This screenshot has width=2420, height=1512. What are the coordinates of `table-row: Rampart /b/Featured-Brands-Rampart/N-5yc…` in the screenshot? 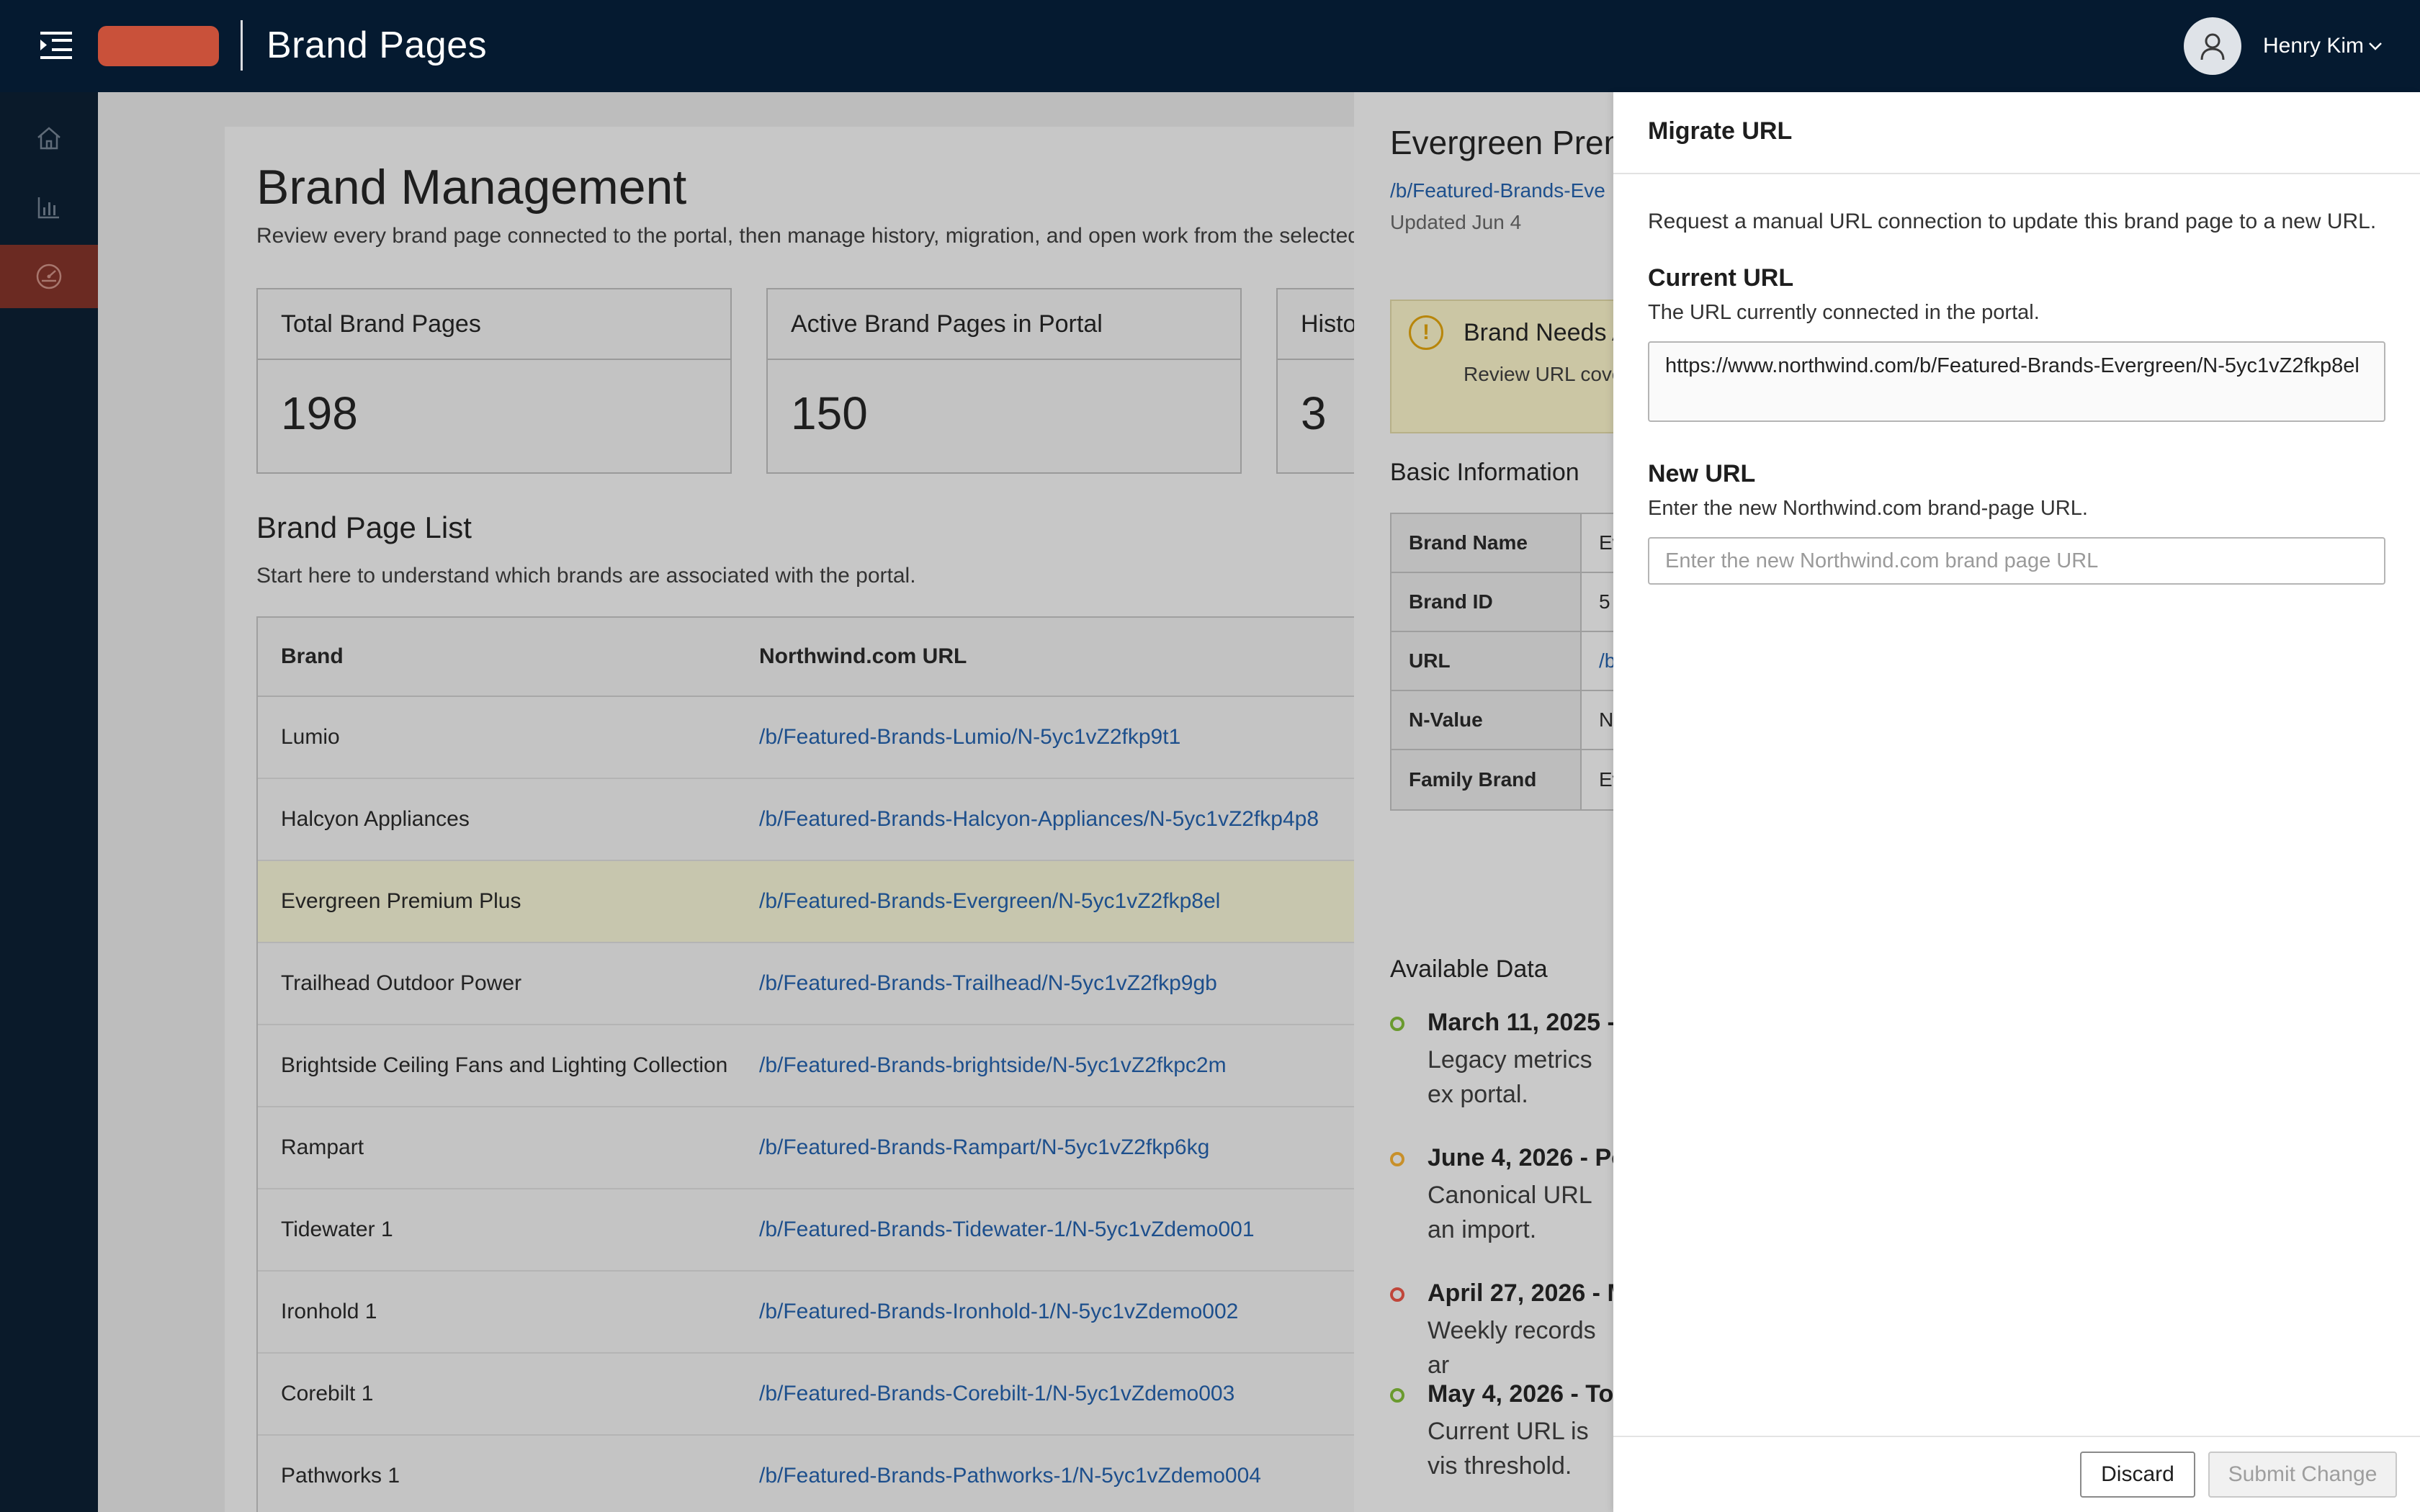 It's located at (806, 1148).